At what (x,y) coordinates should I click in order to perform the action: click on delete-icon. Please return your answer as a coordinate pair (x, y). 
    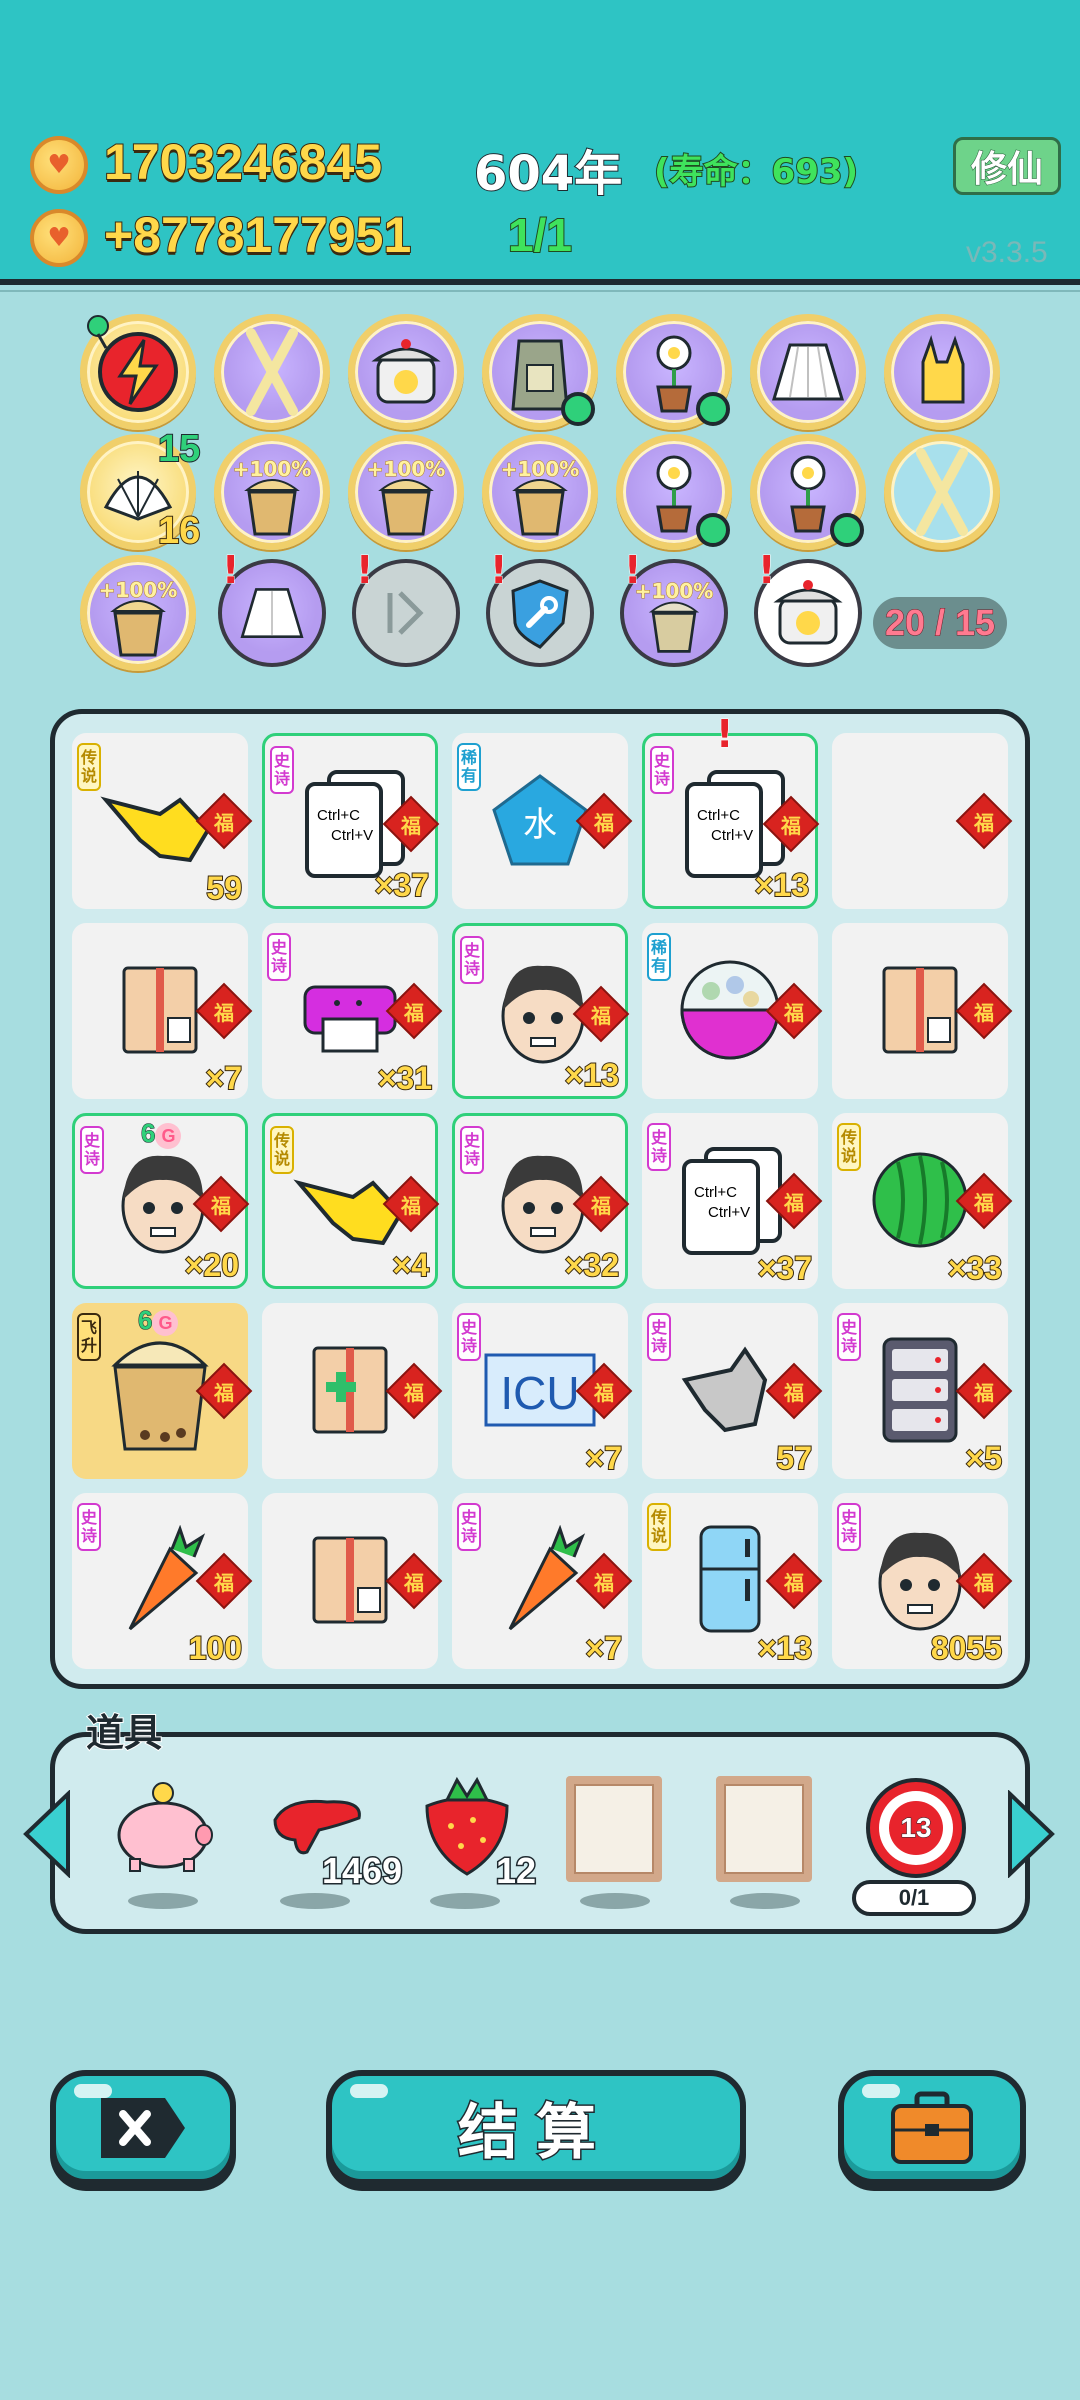
    Looking at the image, I should click on (143, 2127).